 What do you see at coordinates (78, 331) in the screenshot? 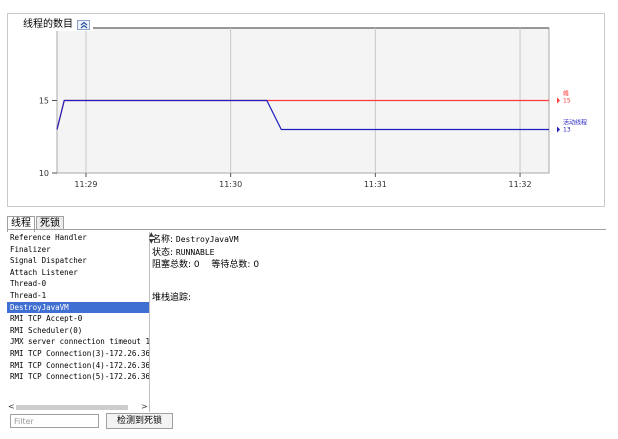
I see `thread-list-item: RMI Scheduler(0)` at bounding box center [78, 331].